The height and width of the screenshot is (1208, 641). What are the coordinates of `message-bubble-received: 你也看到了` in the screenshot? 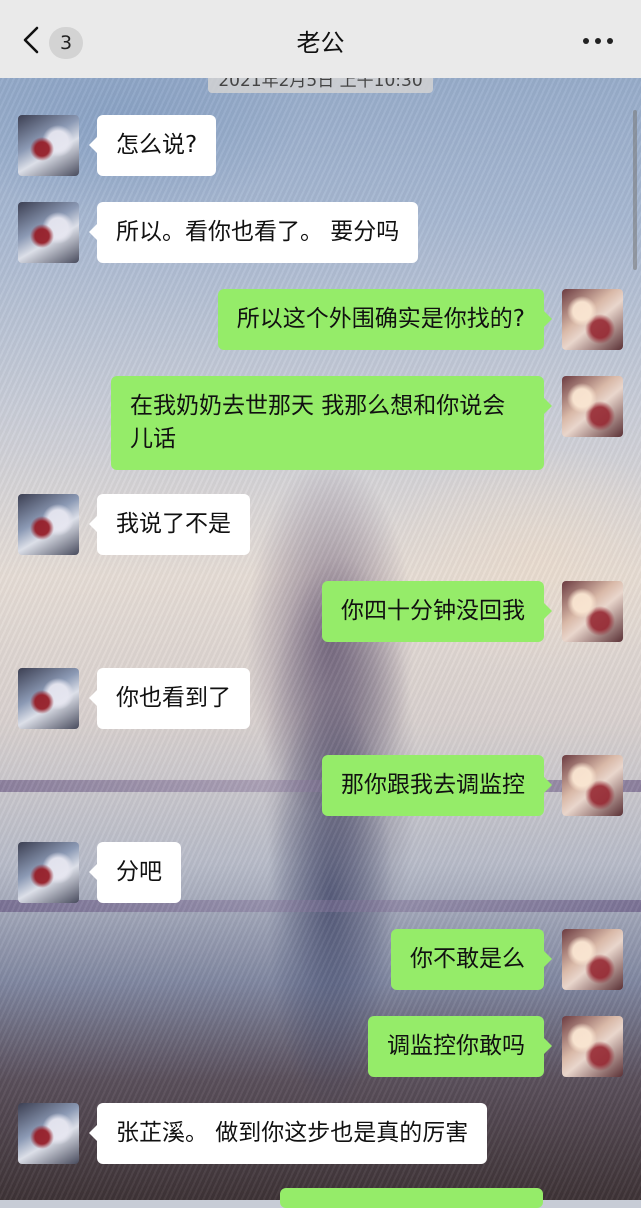 It's located at (169, 698).